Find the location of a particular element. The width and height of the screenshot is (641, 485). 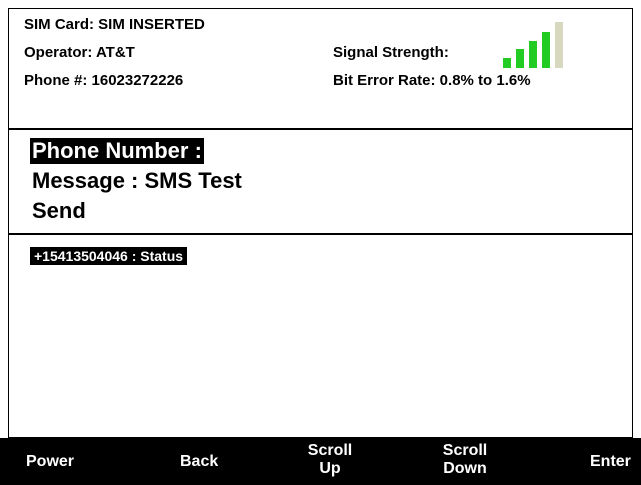

scroll-down-softkey: Scroll Down is located at coordinates (465, 460).